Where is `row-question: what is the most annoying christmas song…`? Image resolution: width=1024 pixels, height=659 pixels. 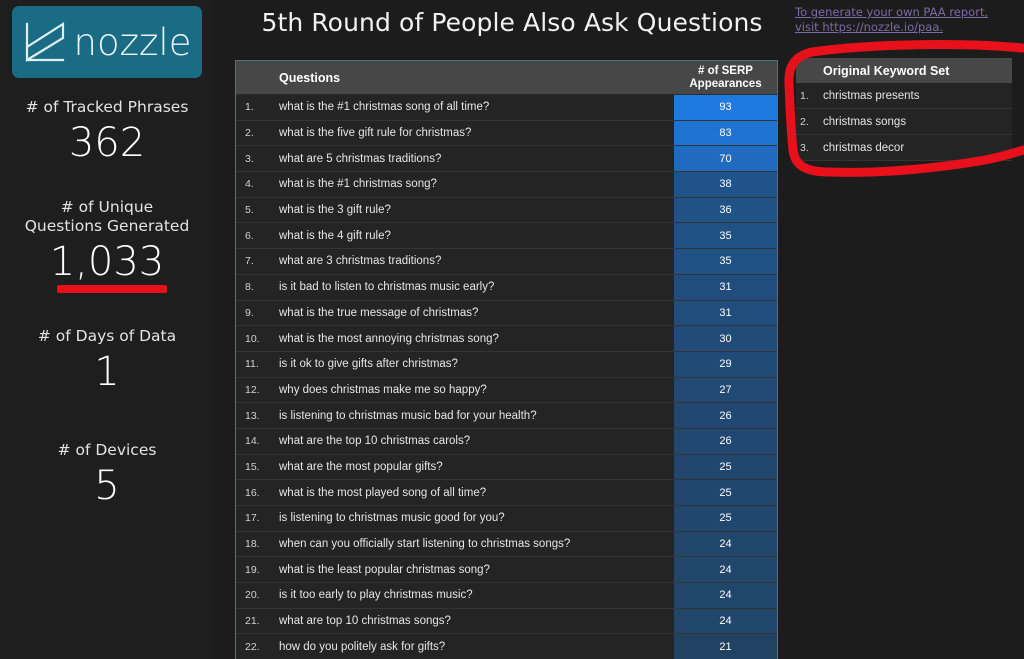
row-question: what is the most annoying christmas song… is located at coordinates (389, 338).